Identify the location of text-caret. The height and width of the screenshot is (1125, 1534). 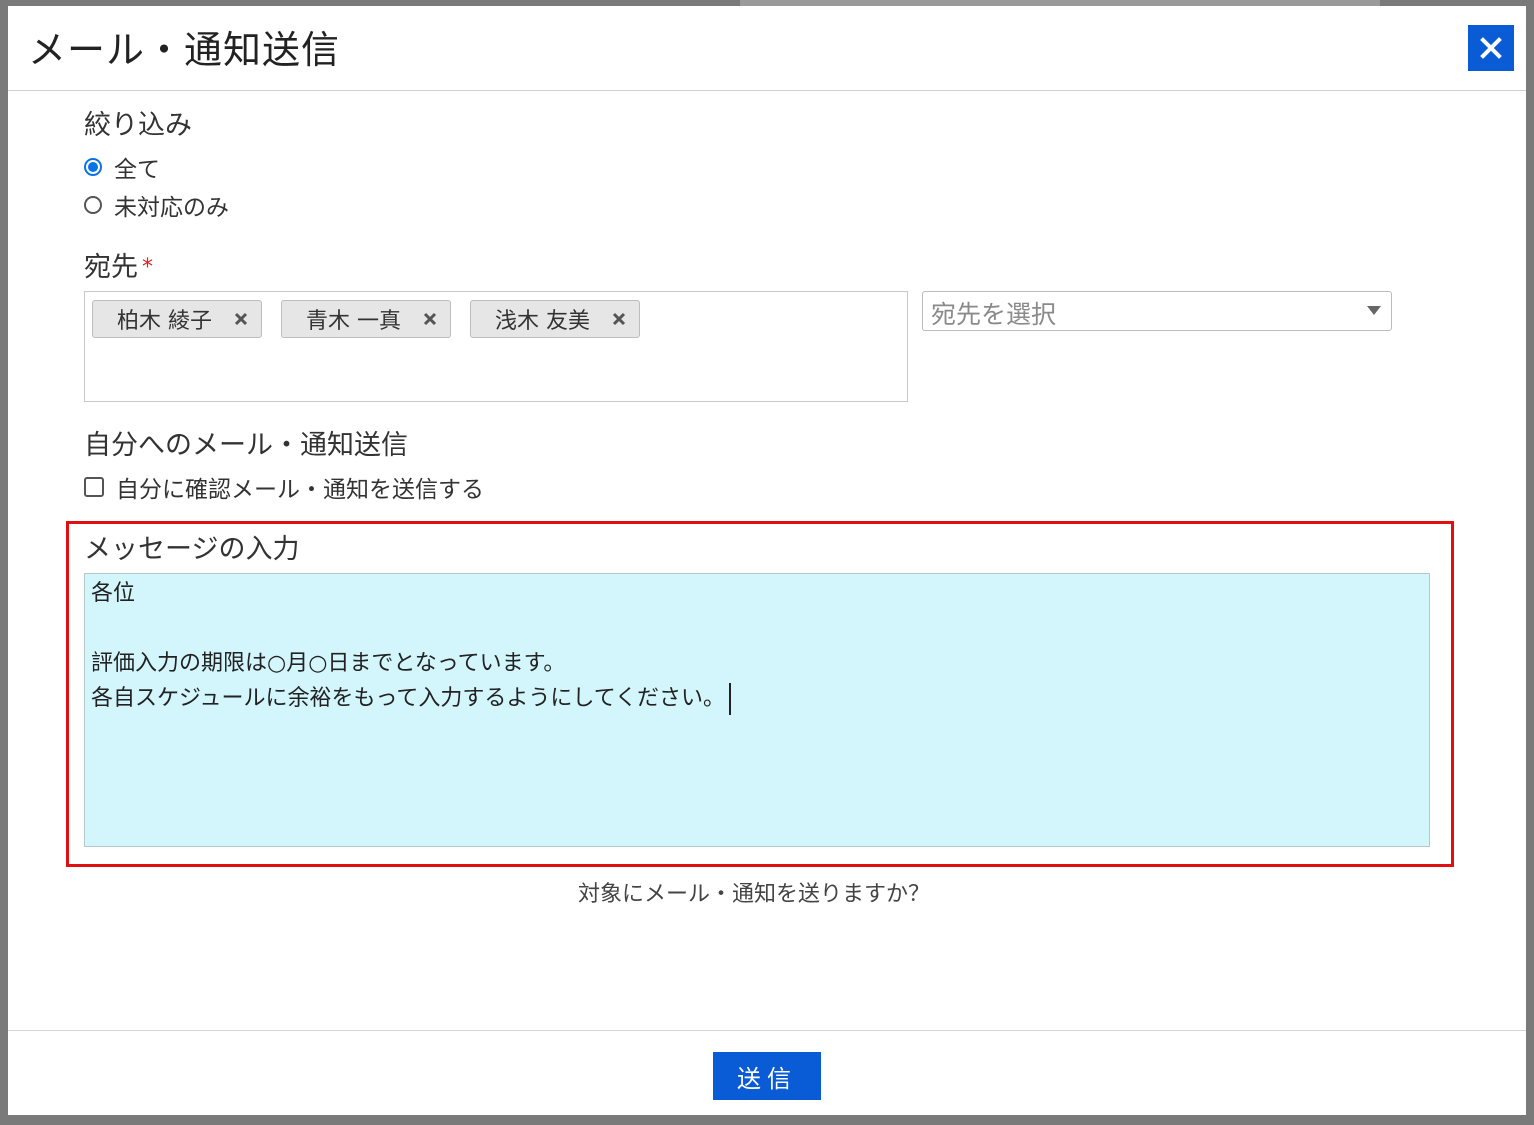
(730, 699).